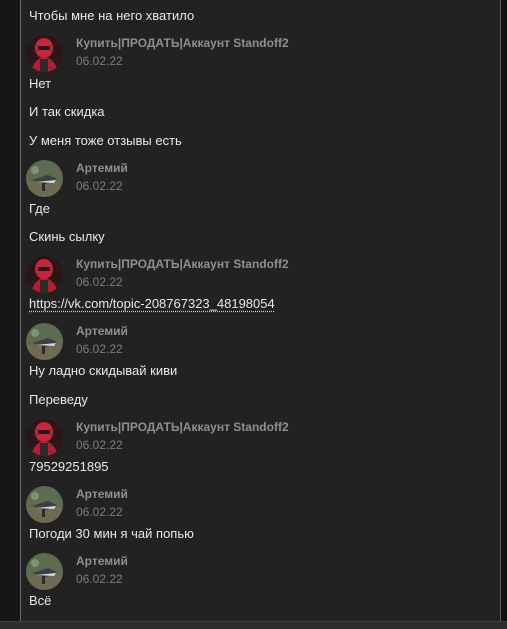  Describe the element at coordinates (112, 15) in the screenshot. I see `message-text: Чтобы мне на него хватило` at that location.